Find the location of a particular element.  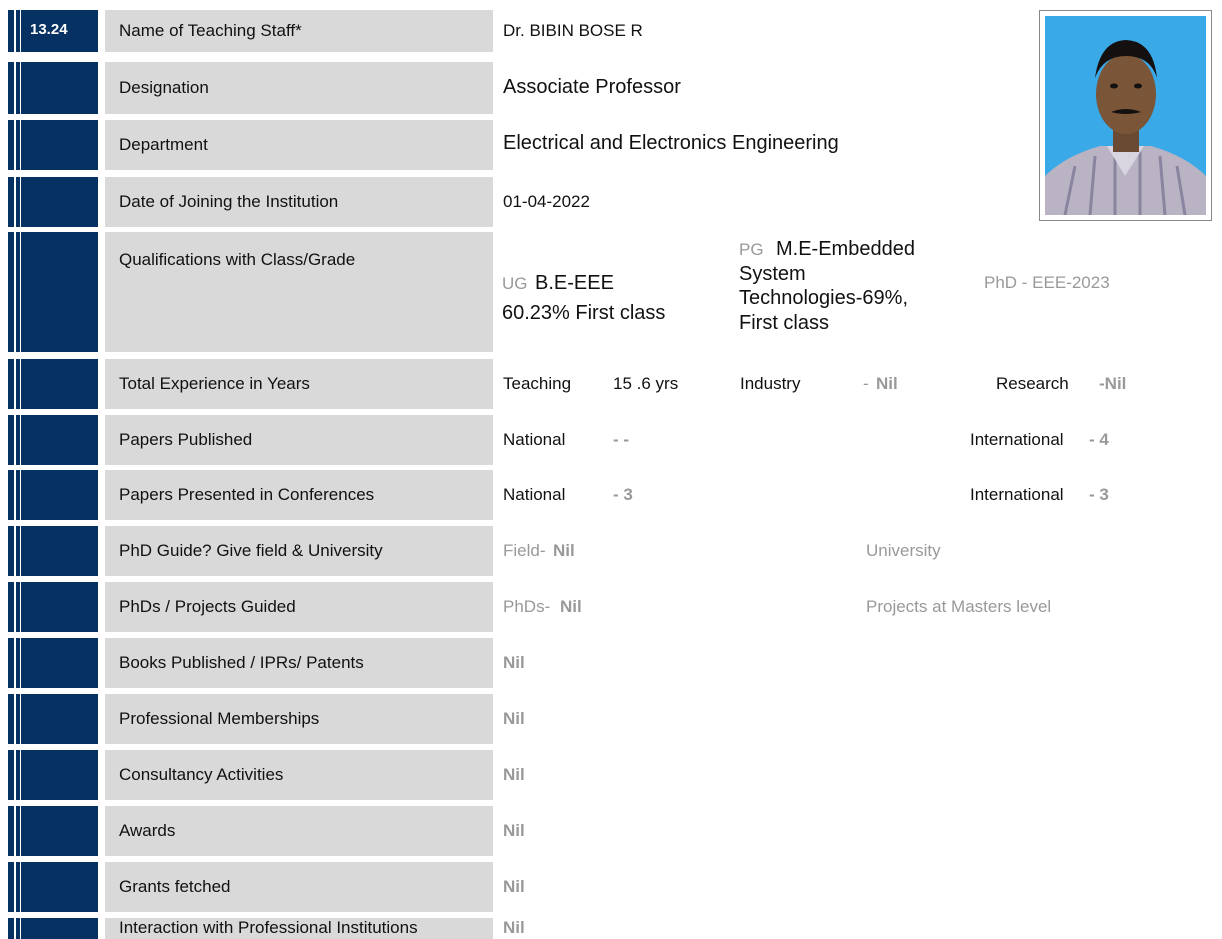

value-joining: 01-04-2022 is located at coordinates (546, 201).